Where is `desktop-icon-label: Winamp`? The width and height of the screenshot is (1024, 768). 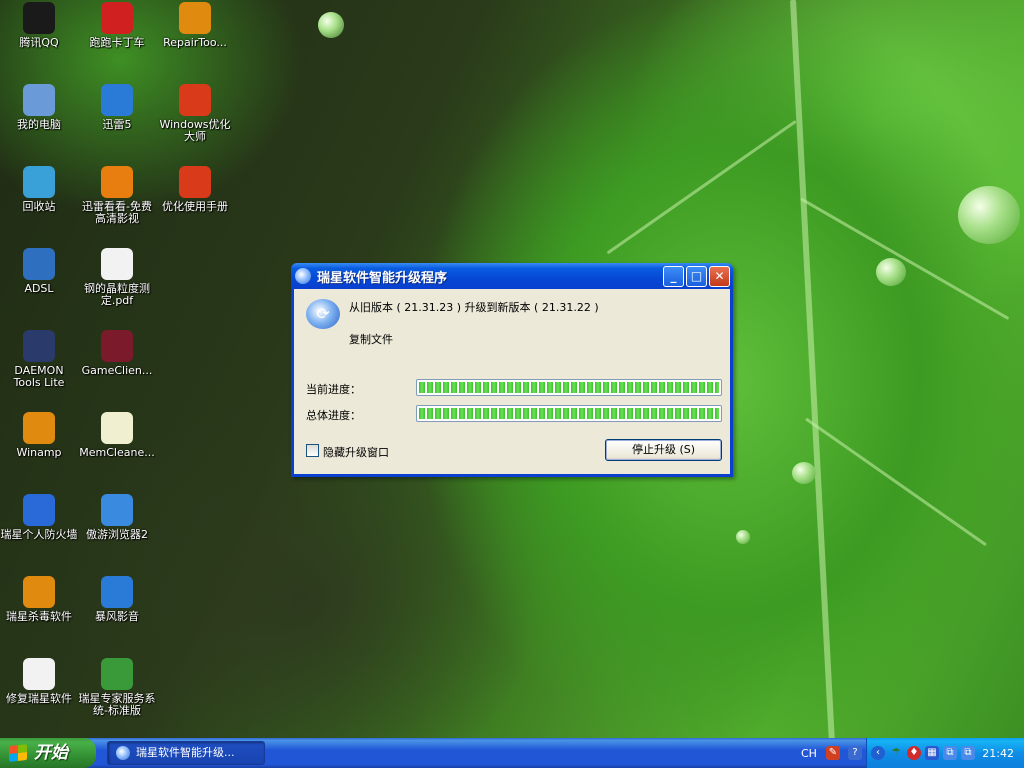 desktop-icon-label: Winamp is located at coordinates (39, 452).